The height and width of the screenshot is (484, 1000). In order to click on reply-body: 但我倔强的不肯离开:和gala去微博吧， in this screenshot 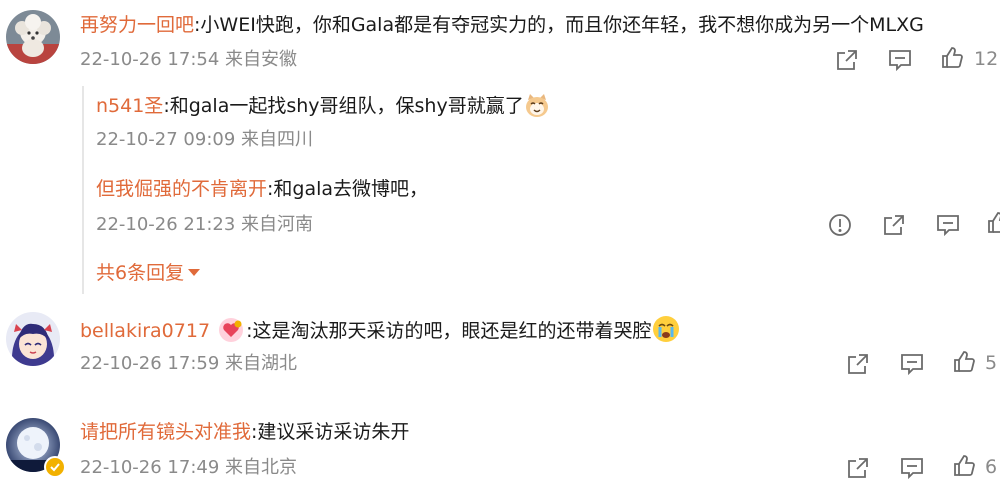, I will do `click(262, 189)`.